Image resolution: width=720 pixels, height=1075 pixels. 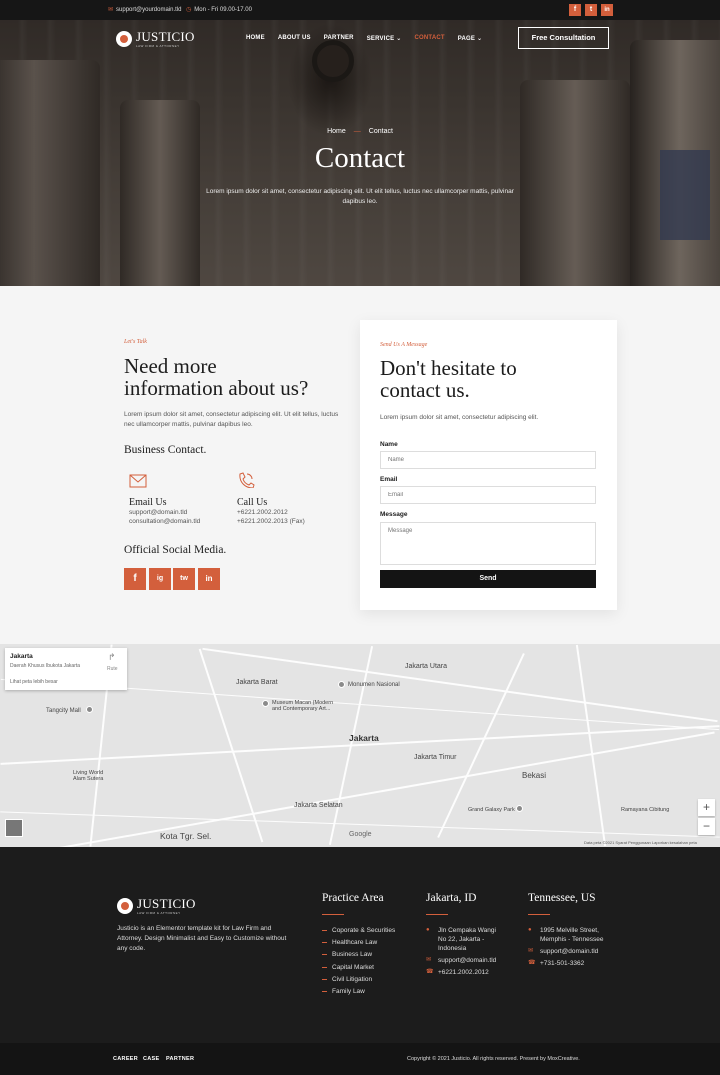 What do you see at coordinates (186, 836) in the screenshot?
I see `map-label-kota-tgr: Kota Tgr. Sel.` at bounding box center [186, 836].